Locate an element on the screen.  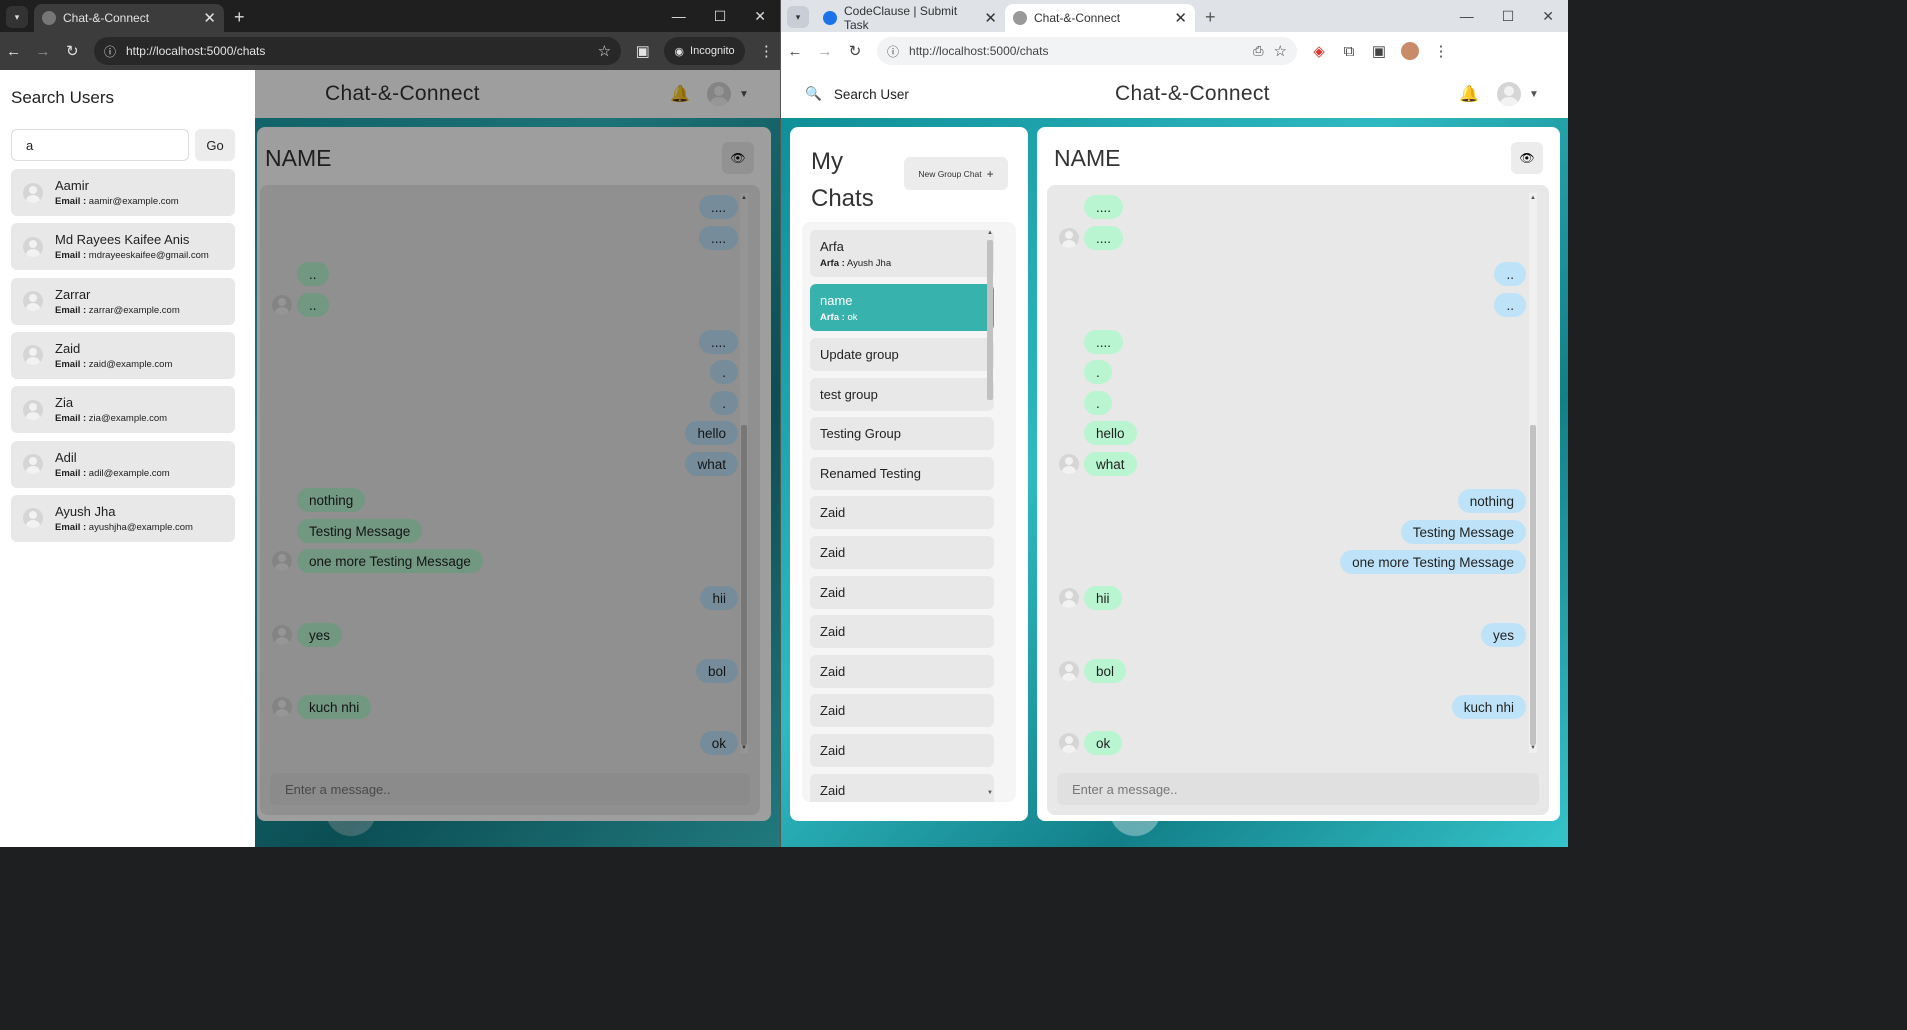
chat-list-item: Arfa Arfa : Ayush Jha is located at coordinates (902, 253).